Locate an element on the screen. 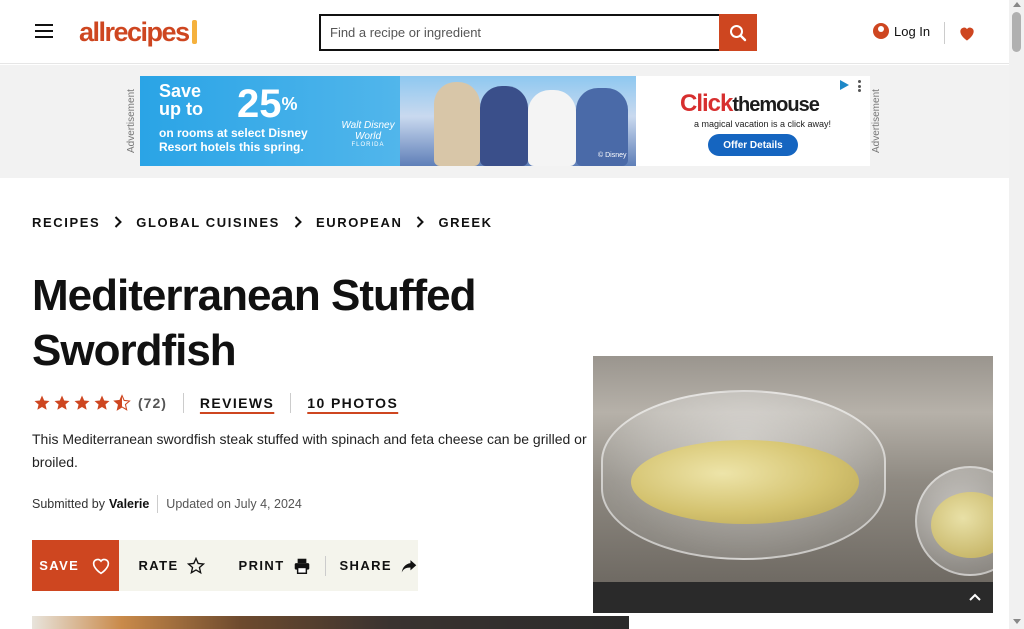  allrecipes-logo: allrecipes is located at coordinates (144, 32).